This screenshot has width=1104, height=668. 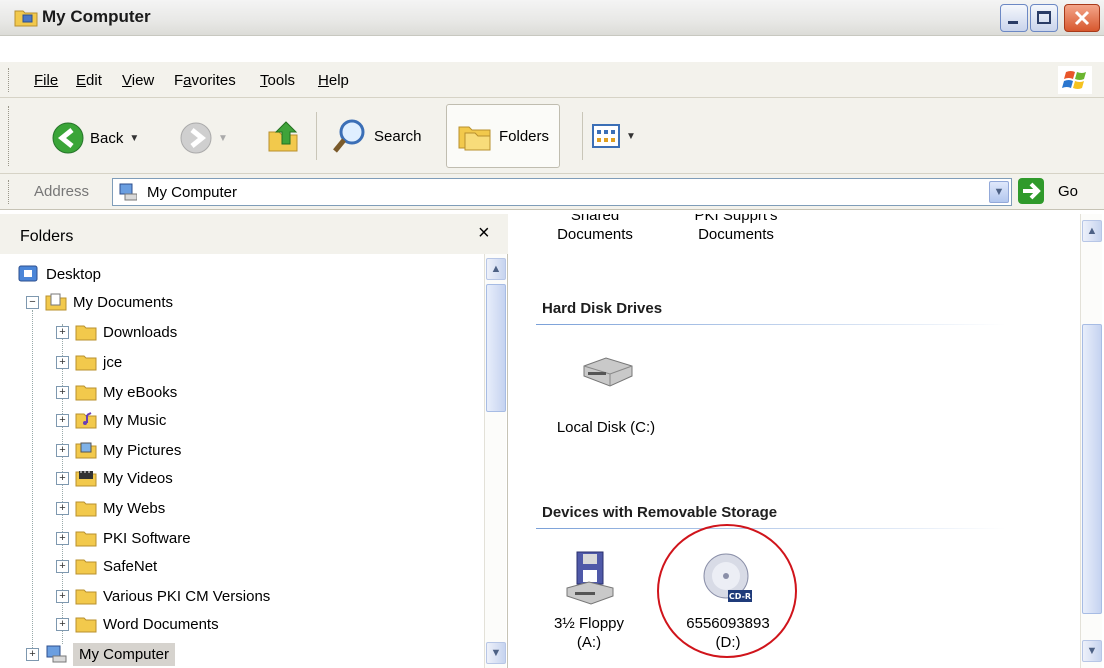 I want to click on up-folder-button, so click(x=283, y=136).